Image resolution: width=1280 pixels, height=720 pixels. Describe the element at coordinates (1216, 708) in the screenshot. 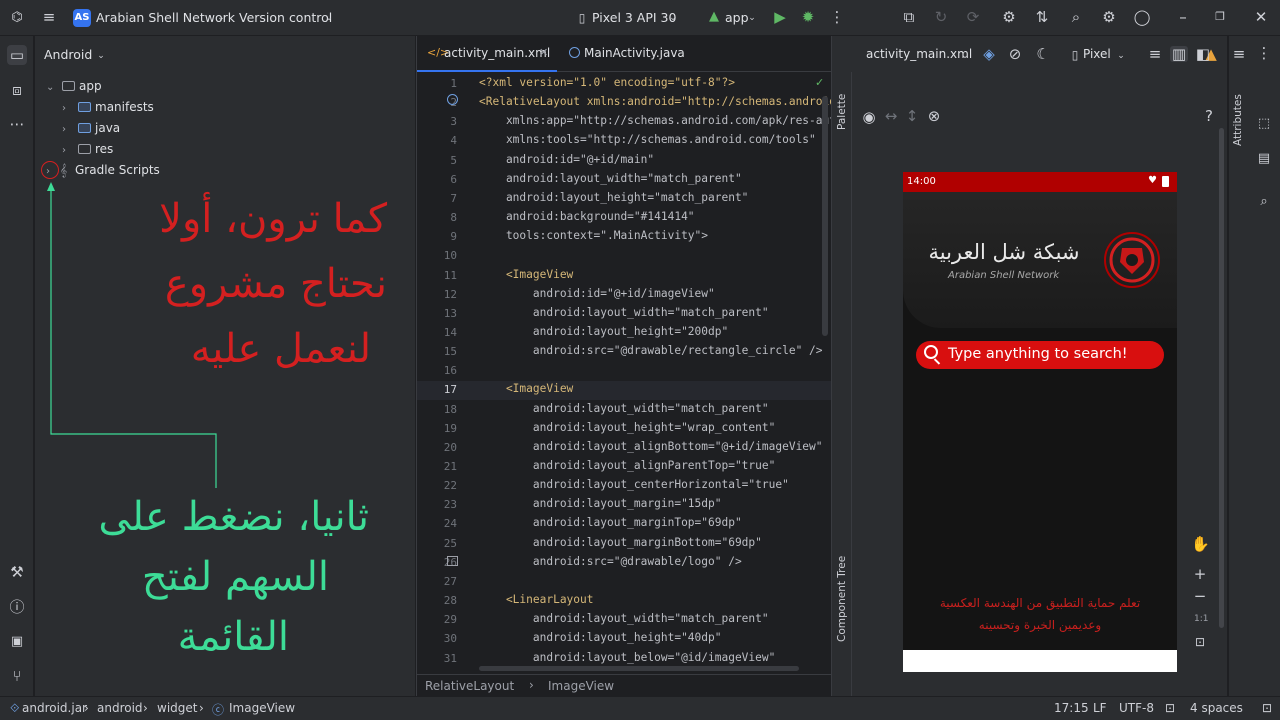

I see `indent-setting: 4 spaces` at that location.